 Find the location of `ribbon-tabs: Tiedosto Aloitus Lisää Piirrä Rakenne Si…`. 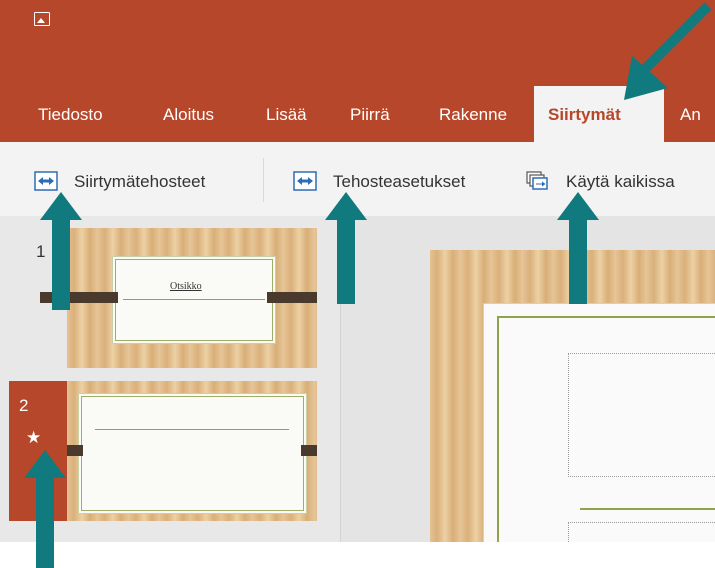

ribbon-tabs: Tiedosto Aloitus Lisää Piirrä Rakenne Si… is located at coordinates (357, 114).